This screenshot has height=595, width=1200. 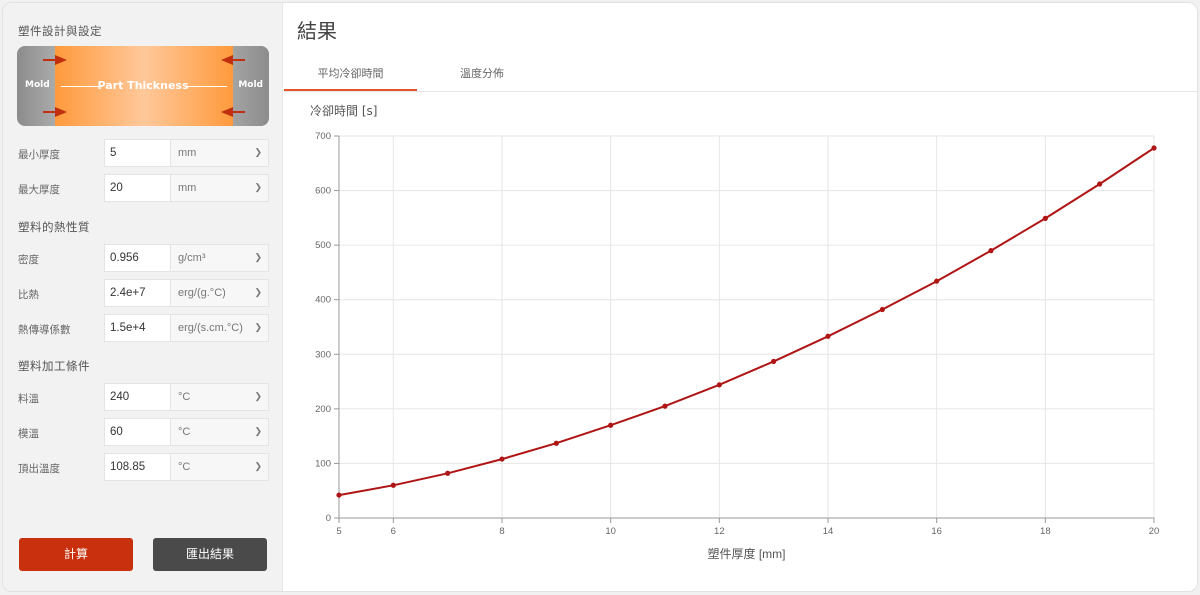 I want to click on y-tick-label: 200, so click(x=323, y=409).